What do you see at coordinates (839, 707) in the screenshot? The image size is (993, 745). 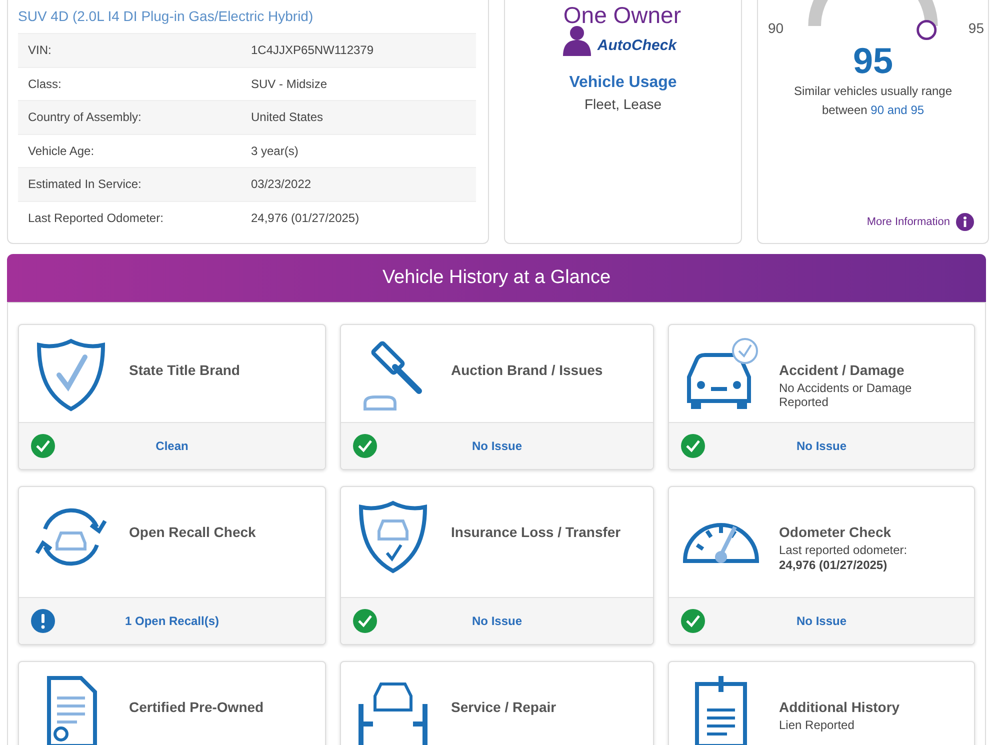 I see `check-title: Additional History` at bounding box center [839, 707].